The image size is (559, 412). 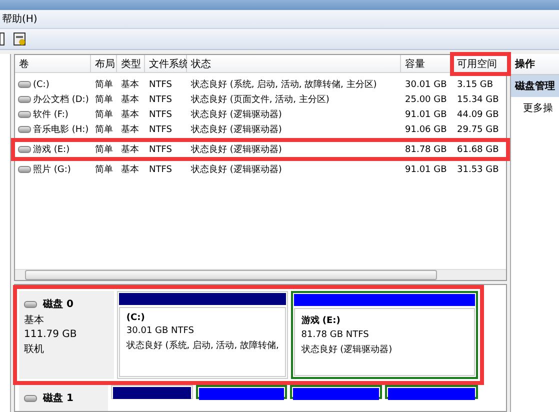 What do you see at coordinates (58, 398) in the screenshot?
I see `disk-name: 磁盘 1` at bounding box center [58, 398].